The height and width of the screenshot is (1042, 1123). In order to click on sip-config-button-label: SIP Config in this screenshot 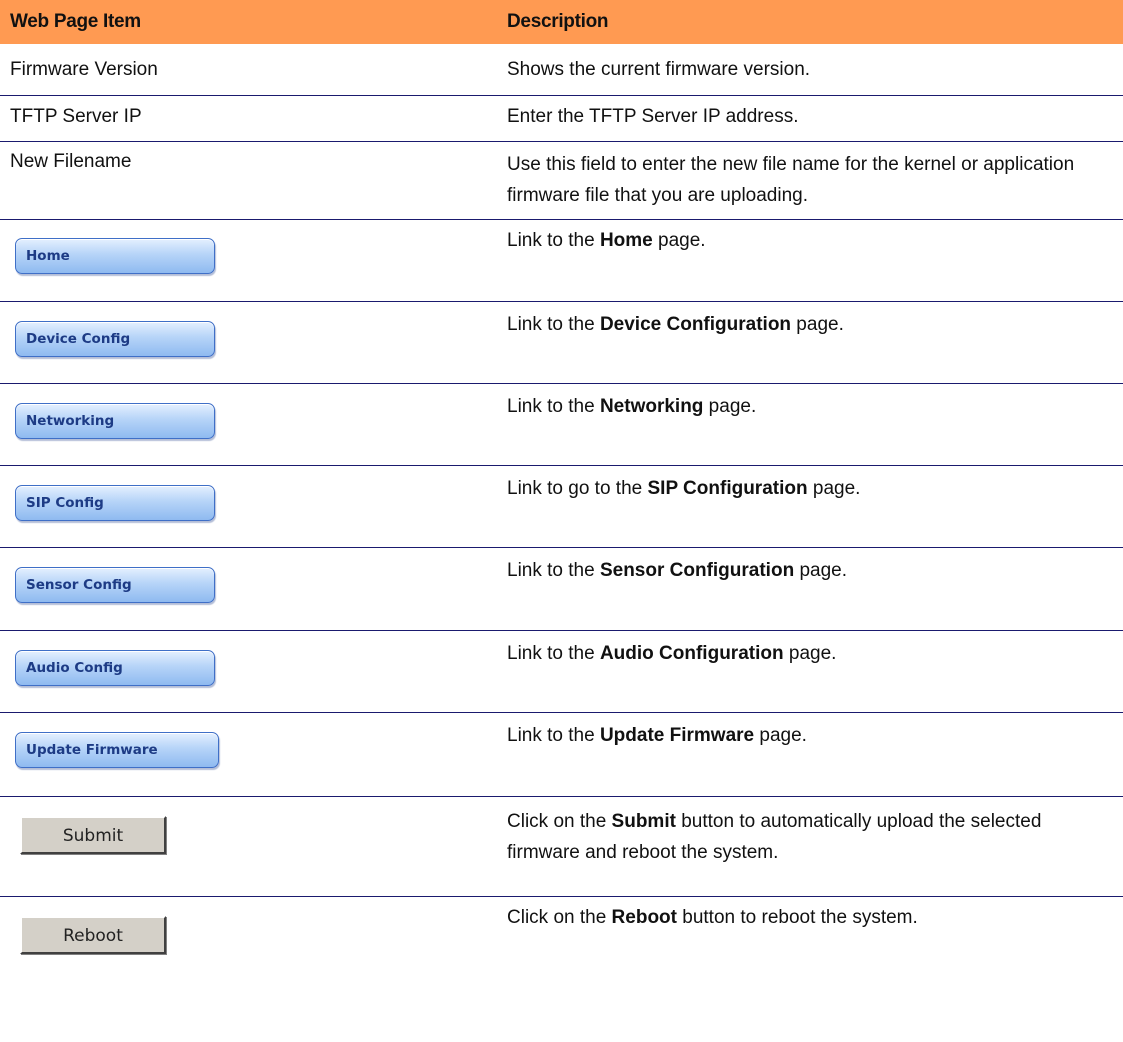, I will do `click(65, 503)`.